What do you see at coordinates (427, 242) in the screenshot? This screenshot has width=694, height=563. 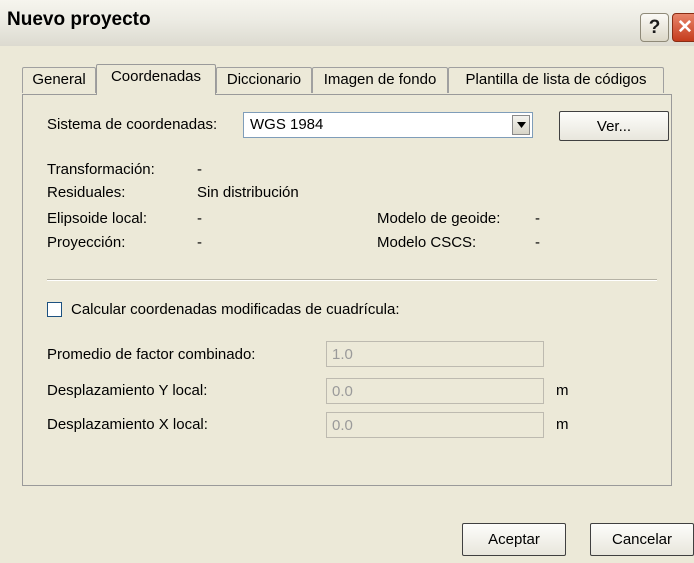 I see `cscs-model-label: Modelo CSCS:` at bounding box center [427, 242].